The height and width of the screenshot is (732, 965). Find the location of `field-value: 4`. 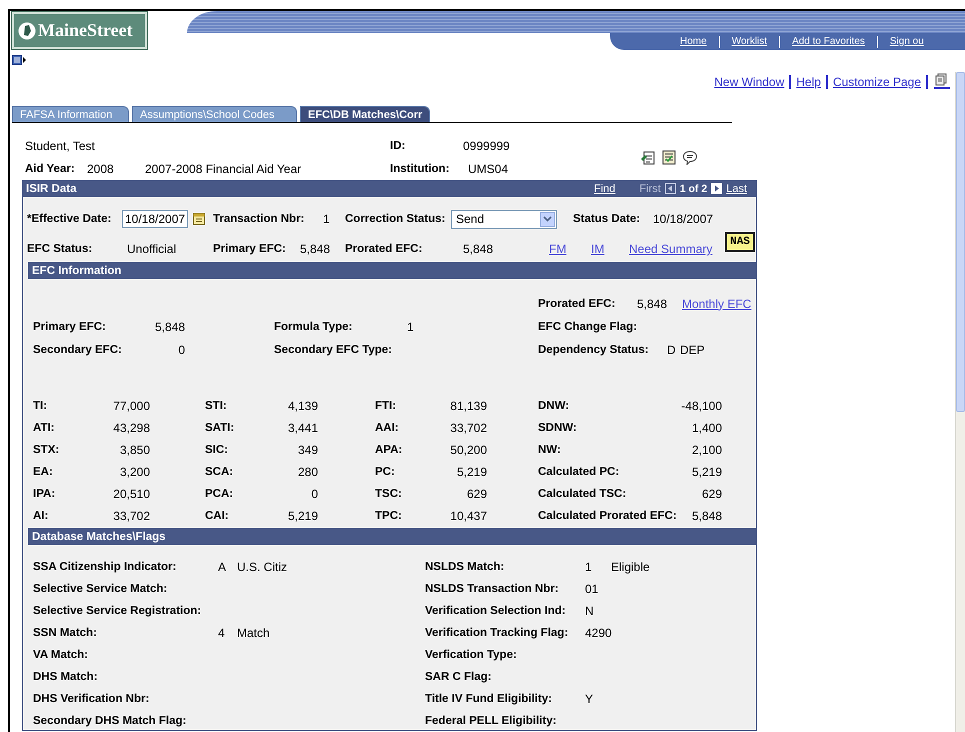

field-value: 4 is located at coordinates (222, 633).